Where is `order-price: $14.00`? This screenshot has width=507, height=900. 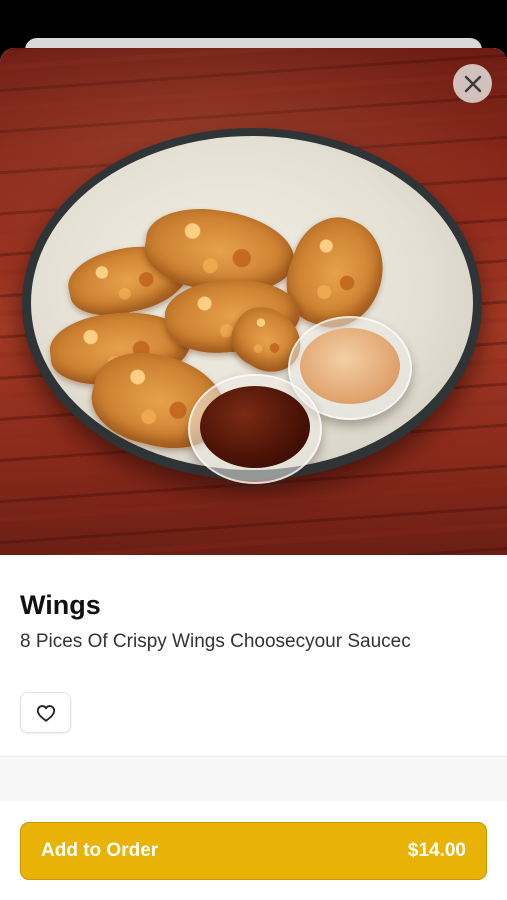
order-price: $14.00 is located at coordinates (436, 850).